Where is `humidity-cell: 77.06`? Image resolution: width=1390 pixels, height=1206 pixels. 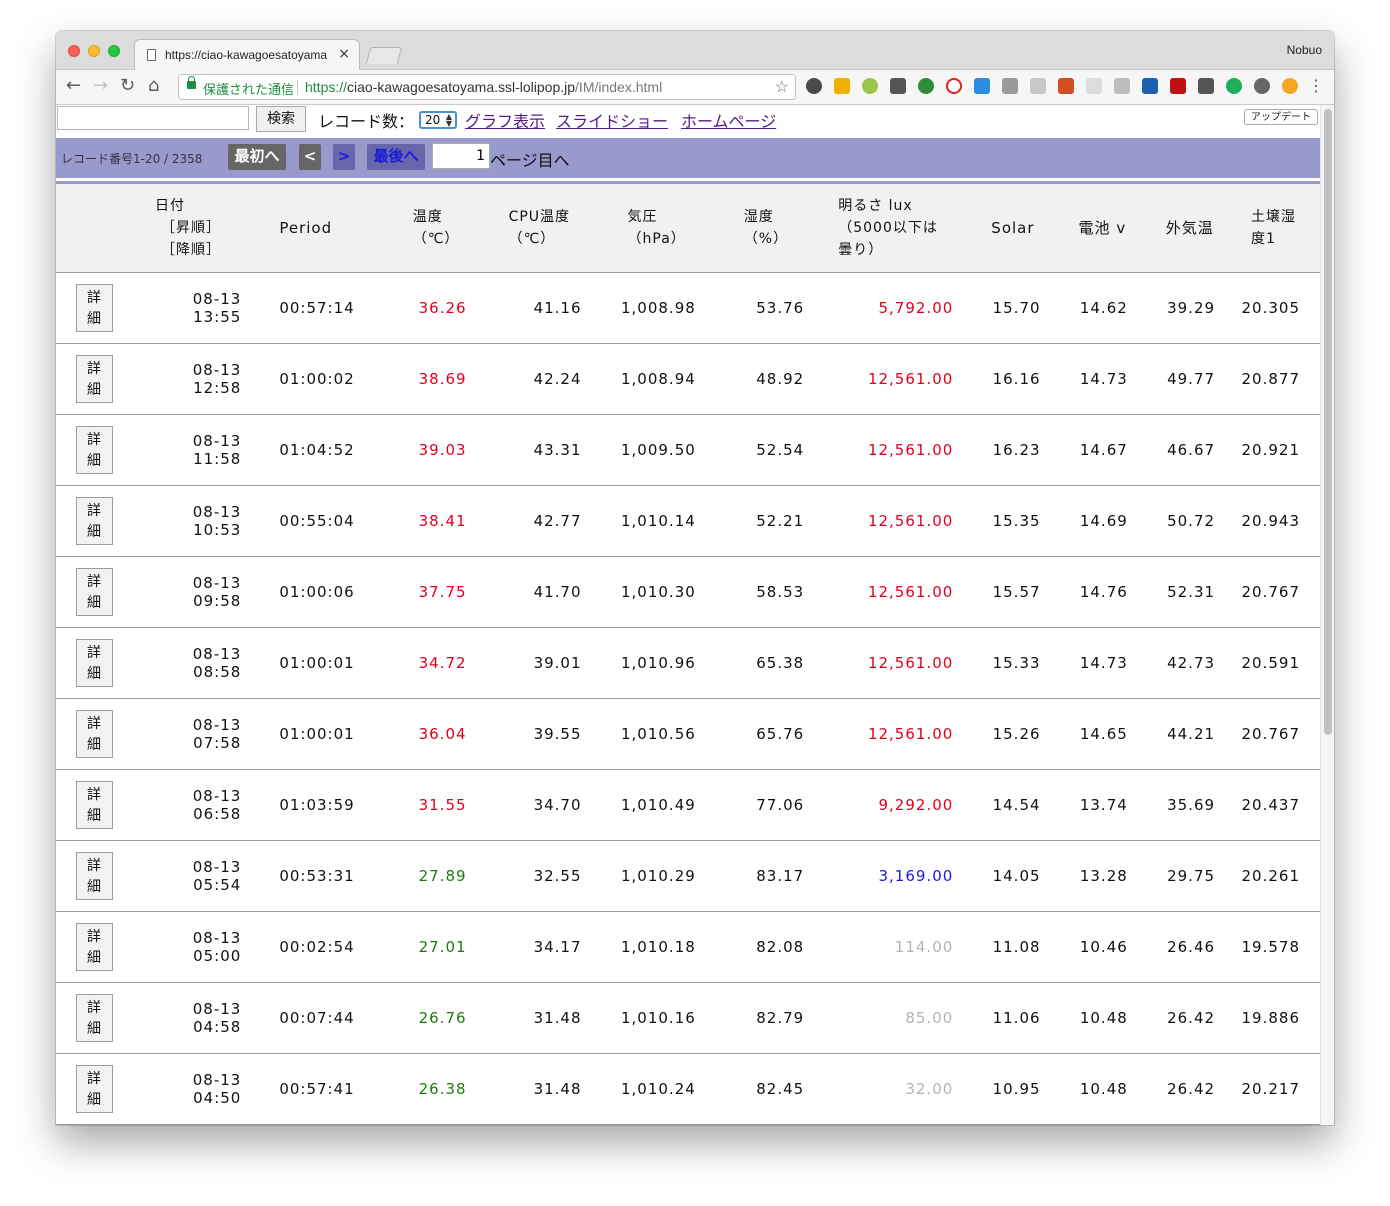
humidity-cell: 77.06 is located at coordinates (770, 805).